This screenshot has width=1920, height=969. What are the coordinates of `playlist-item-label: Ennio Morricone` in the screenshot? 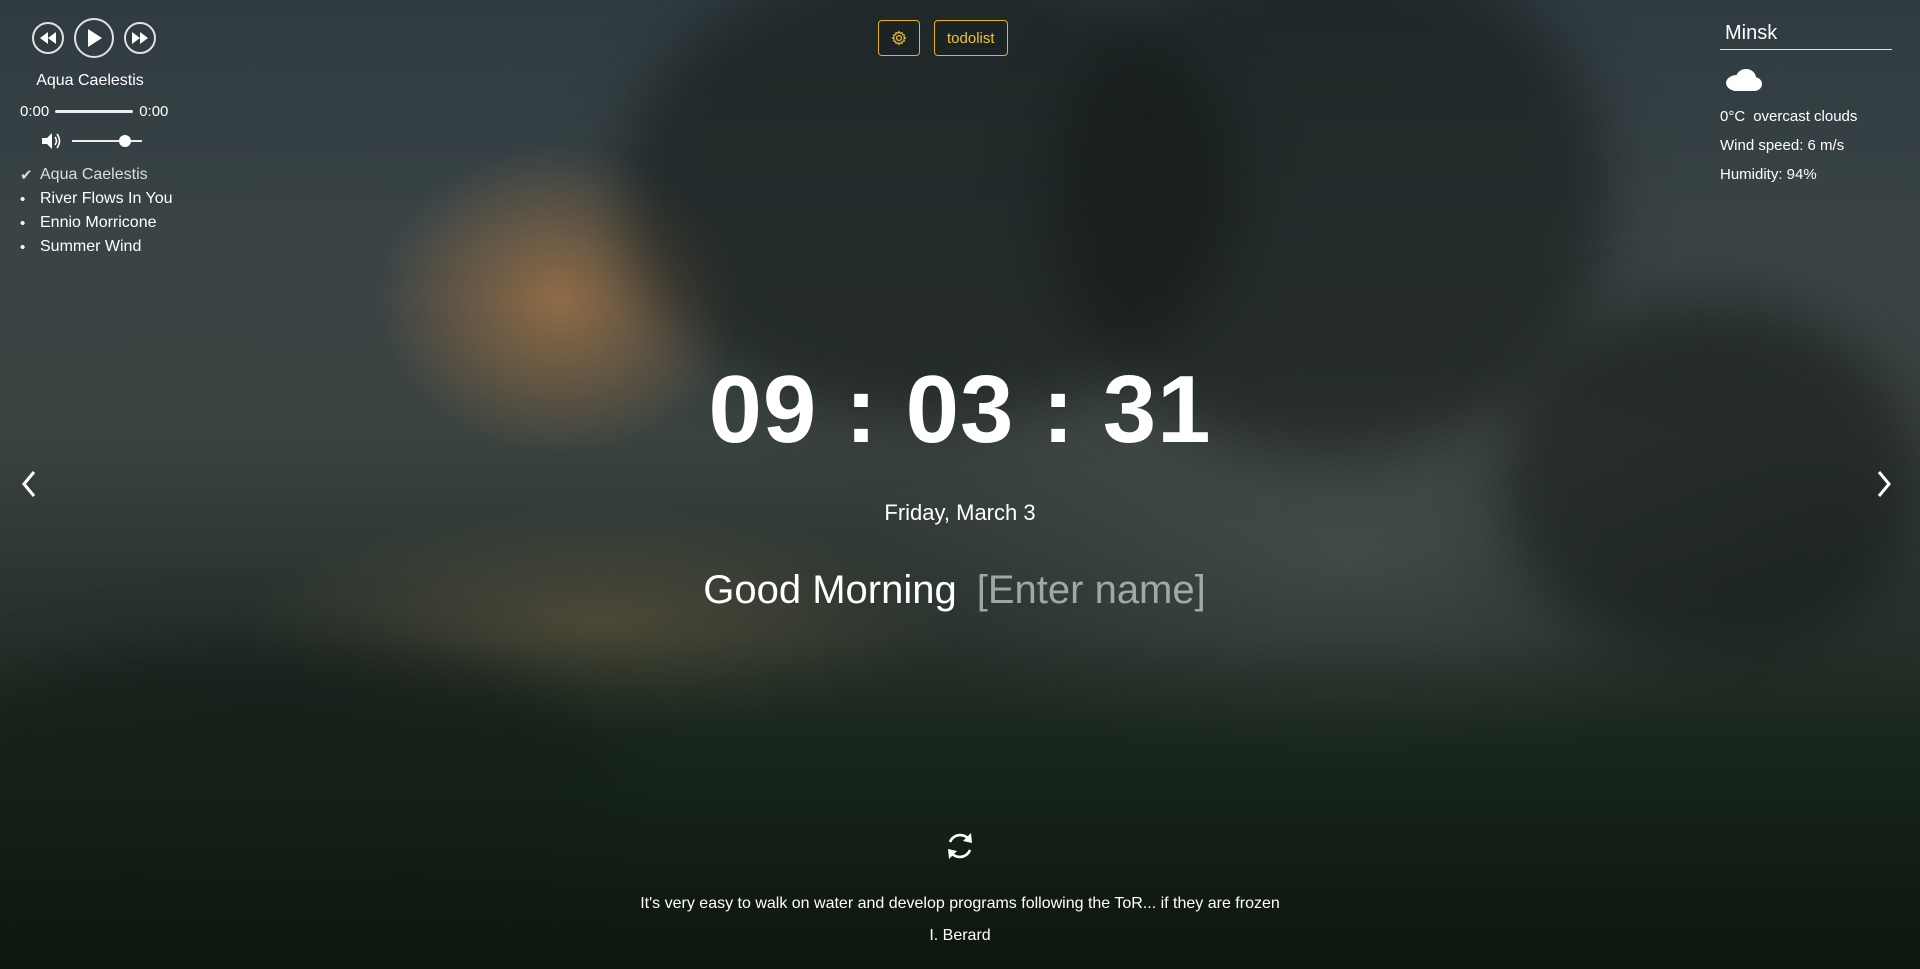 It's located at (98, 222).